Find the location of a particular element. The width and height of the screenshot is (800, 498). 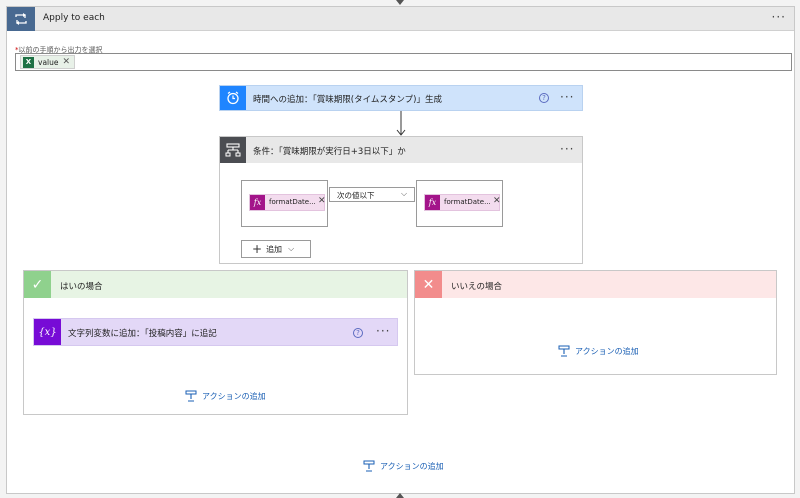

value-token: X value ✕ is located at coordinates (48, 62).